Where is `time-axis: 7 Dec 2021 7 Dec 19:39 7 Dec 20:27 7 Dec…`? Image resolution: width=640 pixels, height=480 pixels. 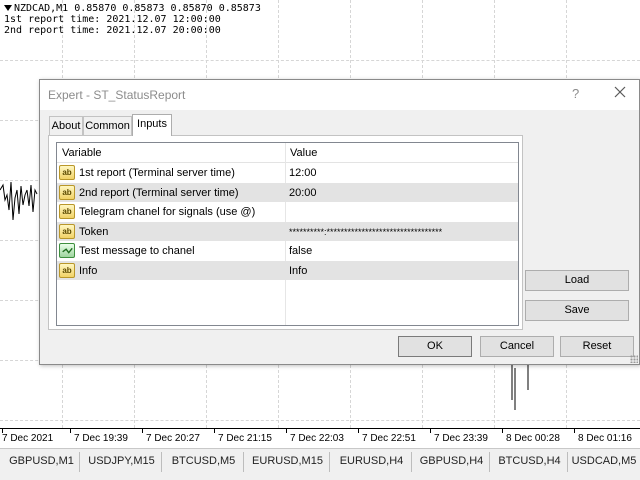 time-axis: 7 Dec 2021 7 Dec 19:39 7 Dec 20:27 7 Dec… is located at coordinates (320, 438).